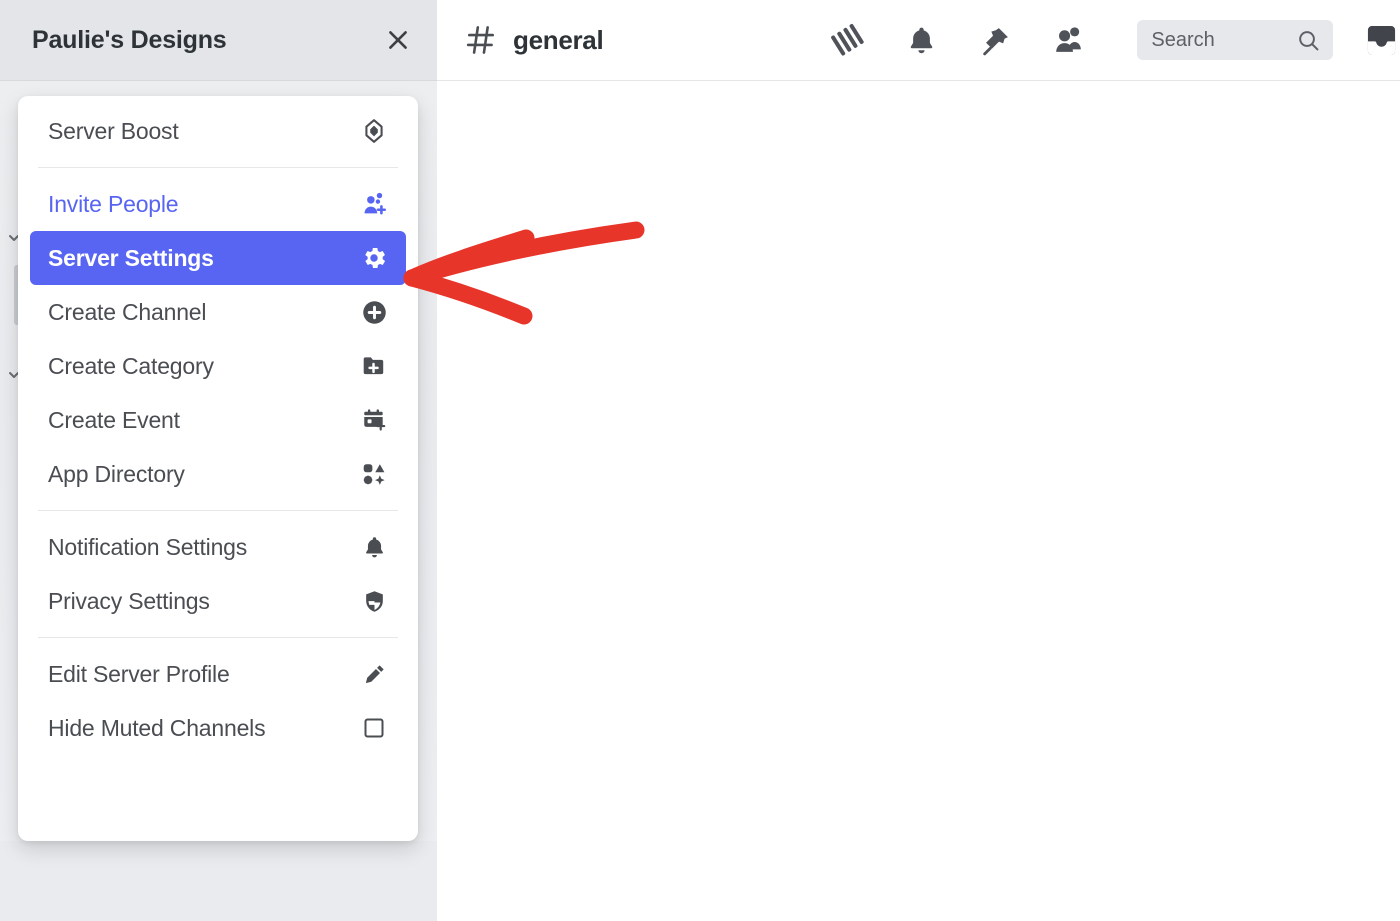 The height and width of the screenshot is (921, 1400). I want to click on members-icon, so click(1069, 40).